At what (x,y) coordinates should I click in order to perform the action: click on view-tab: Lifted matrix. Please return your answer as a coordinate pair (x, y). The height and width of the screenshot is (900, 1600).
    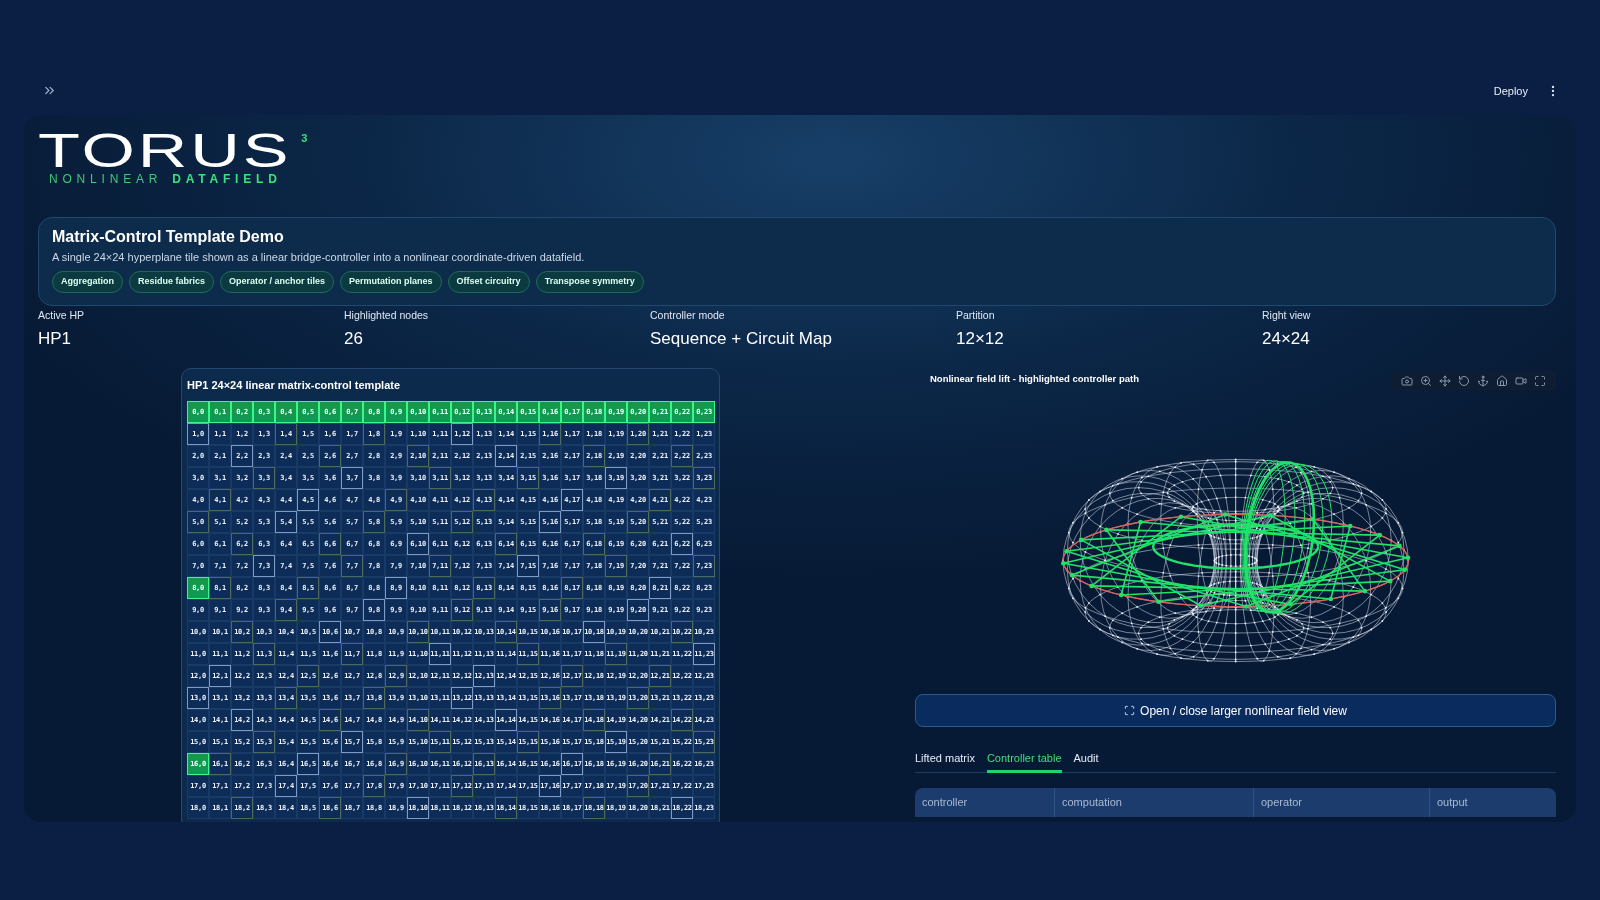
    Looking at the image, I should click on (945, 759).